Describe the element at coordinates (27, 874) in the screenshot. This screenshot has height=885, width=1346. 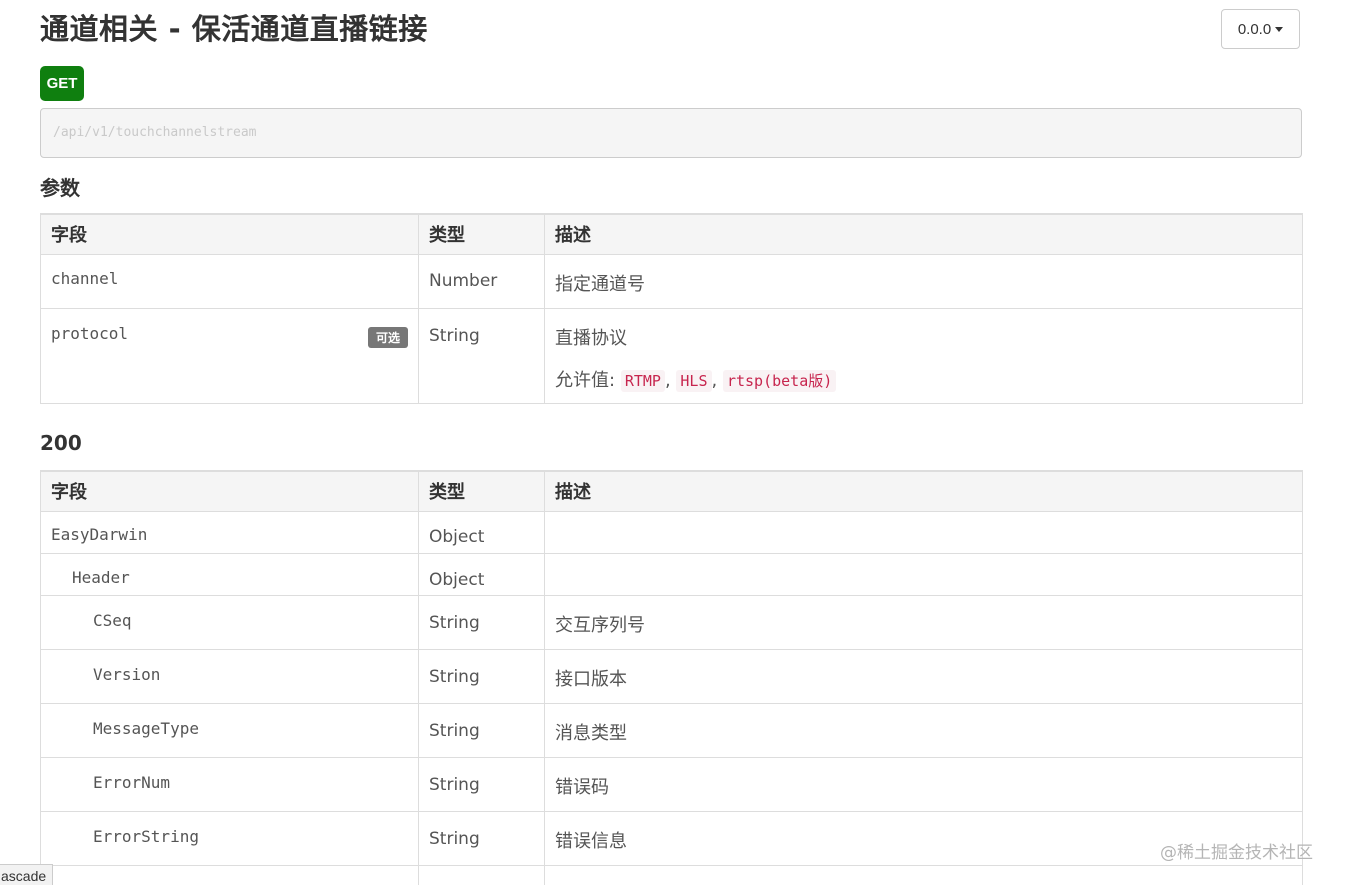
I see `cascade-tag: ascade` at that location.